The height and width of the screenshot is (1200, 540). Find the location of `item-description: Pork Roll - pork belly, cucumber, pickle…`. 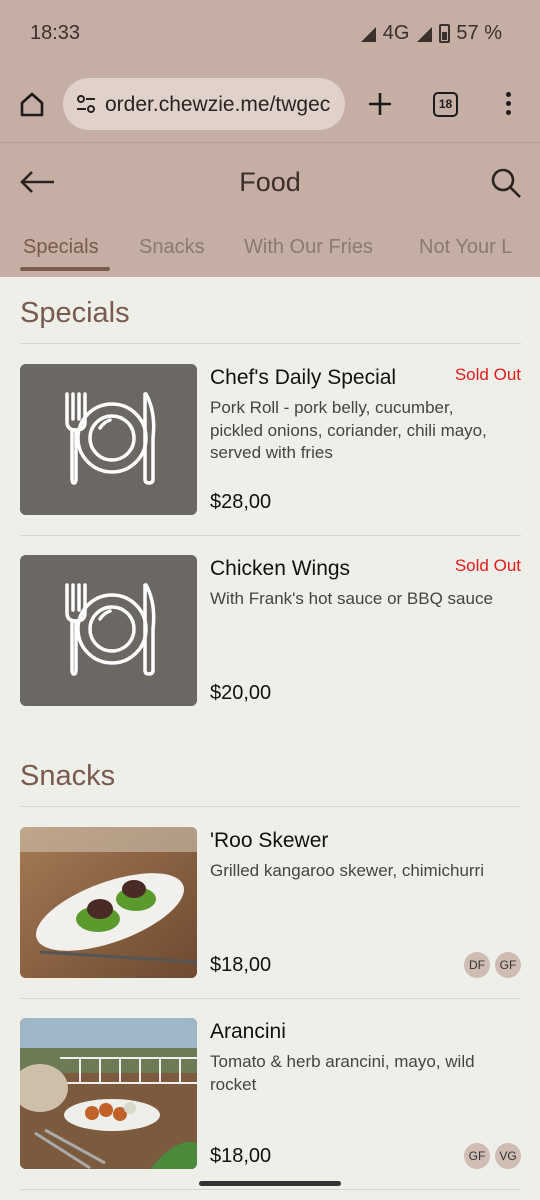

item-description: Pork Roll - pork belly, cucumber, pickle… is located at coordinates (348, 430).